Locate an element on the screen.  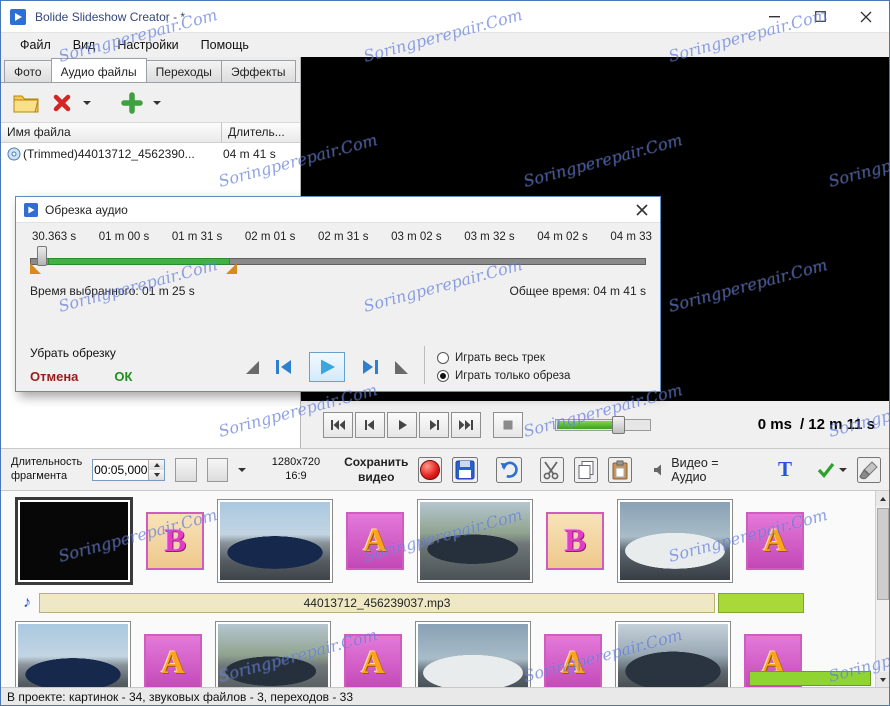
radio-icon-unchecked is located at coordinates (443, 358).